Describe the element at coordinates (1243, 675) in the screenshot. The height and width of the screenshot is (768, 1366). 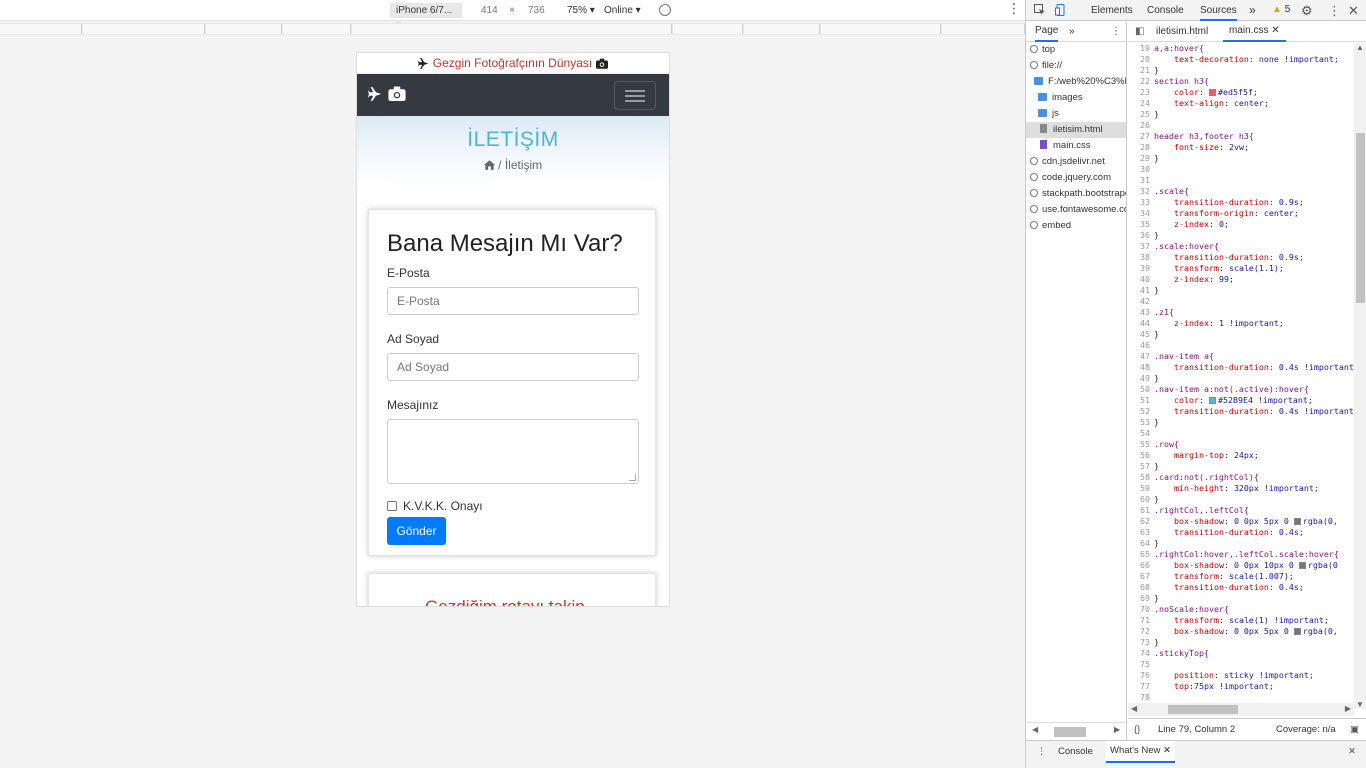
I see `code-text: position: sticky !important;` at that location.